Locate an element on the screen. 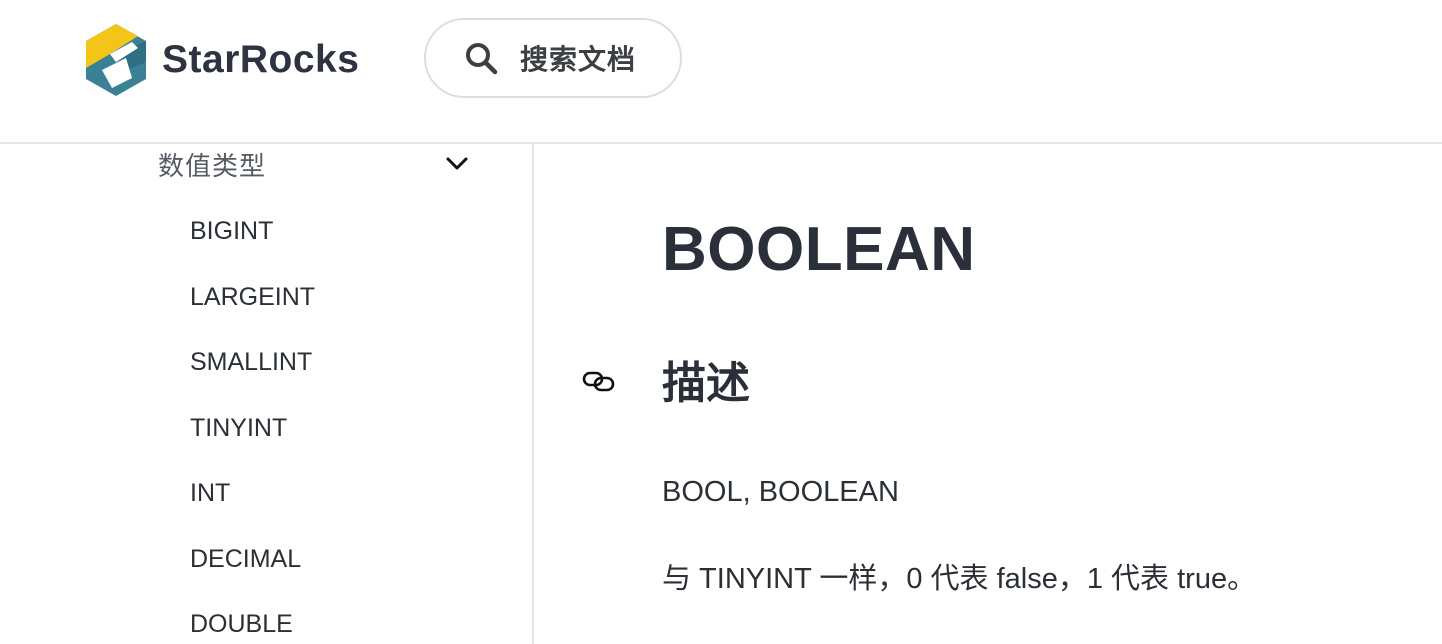 This screenshot has width=1442, height=644. sidebar-item-bigint: BIGINT is located at coordinates (231, 231).